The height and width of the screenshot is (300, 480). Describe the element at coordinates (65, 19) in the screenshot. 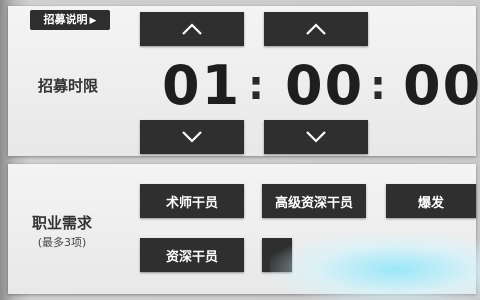

I see `help-button-label: 招募说明` at that location.